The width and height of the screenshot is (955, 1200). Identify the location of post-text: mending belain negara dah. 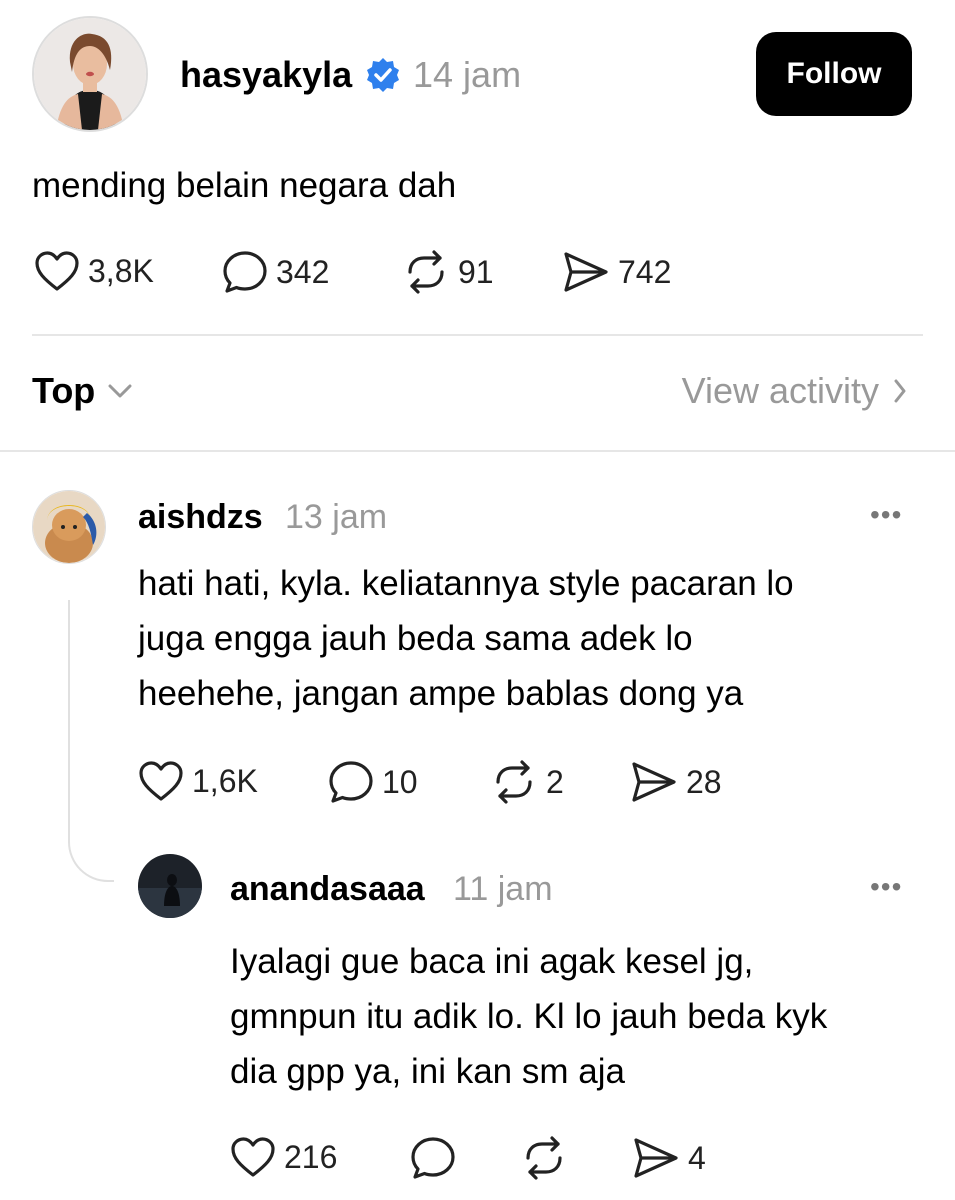
(244, 185).